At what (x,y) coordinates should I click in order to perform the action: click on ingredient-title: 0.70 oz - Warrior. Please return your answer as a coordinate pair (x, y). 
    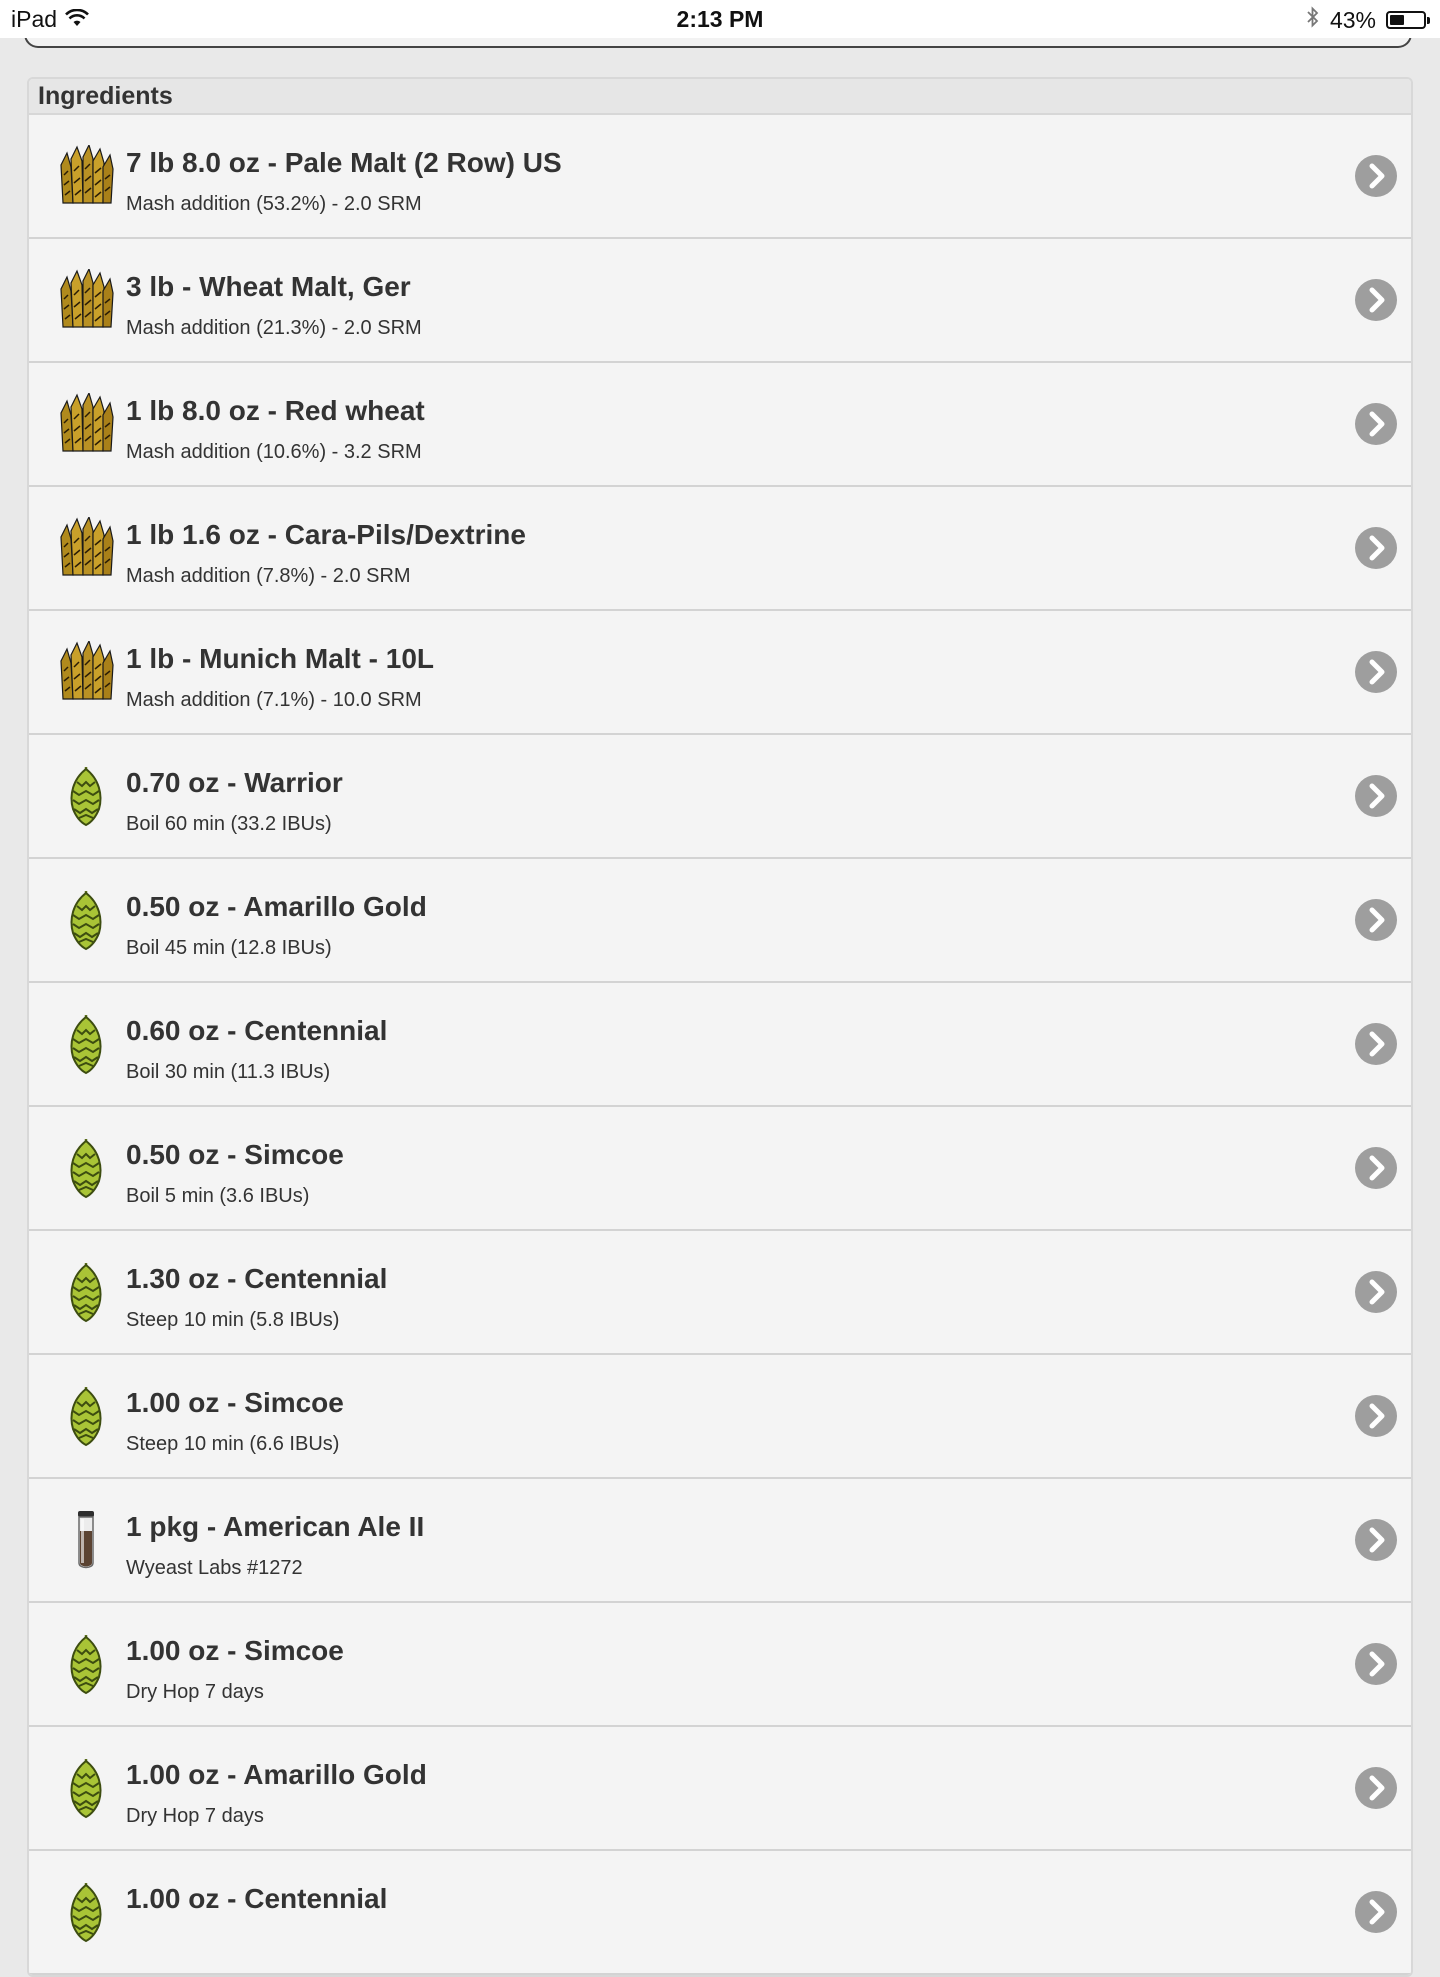
    Looking at the image, I should click on (234, 782).